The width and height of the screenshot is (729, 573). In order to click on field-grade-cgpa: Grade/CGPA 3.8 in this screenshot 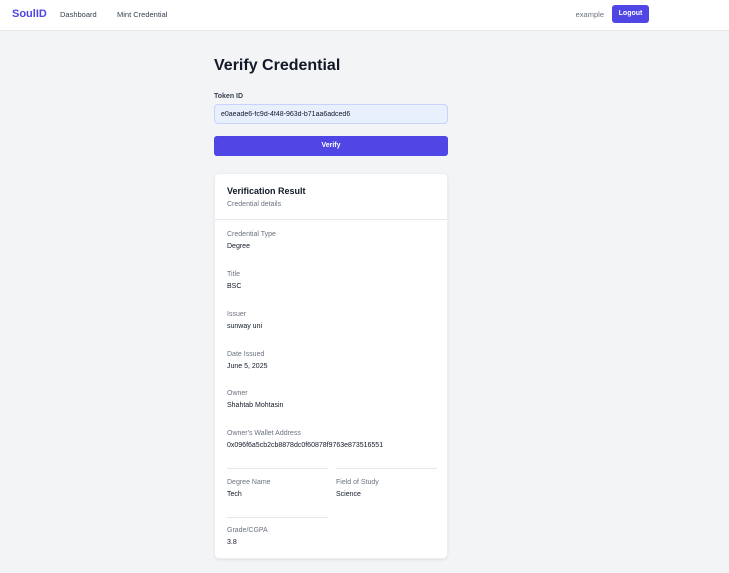, I will do `click(247, 536)`.